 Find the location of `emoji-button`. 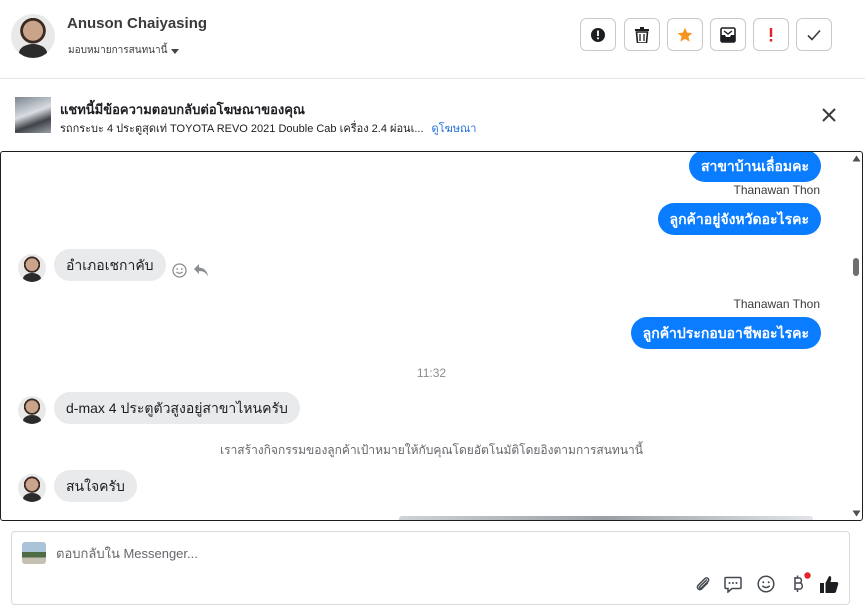

emoji-button is located at coordinates (766, 584).